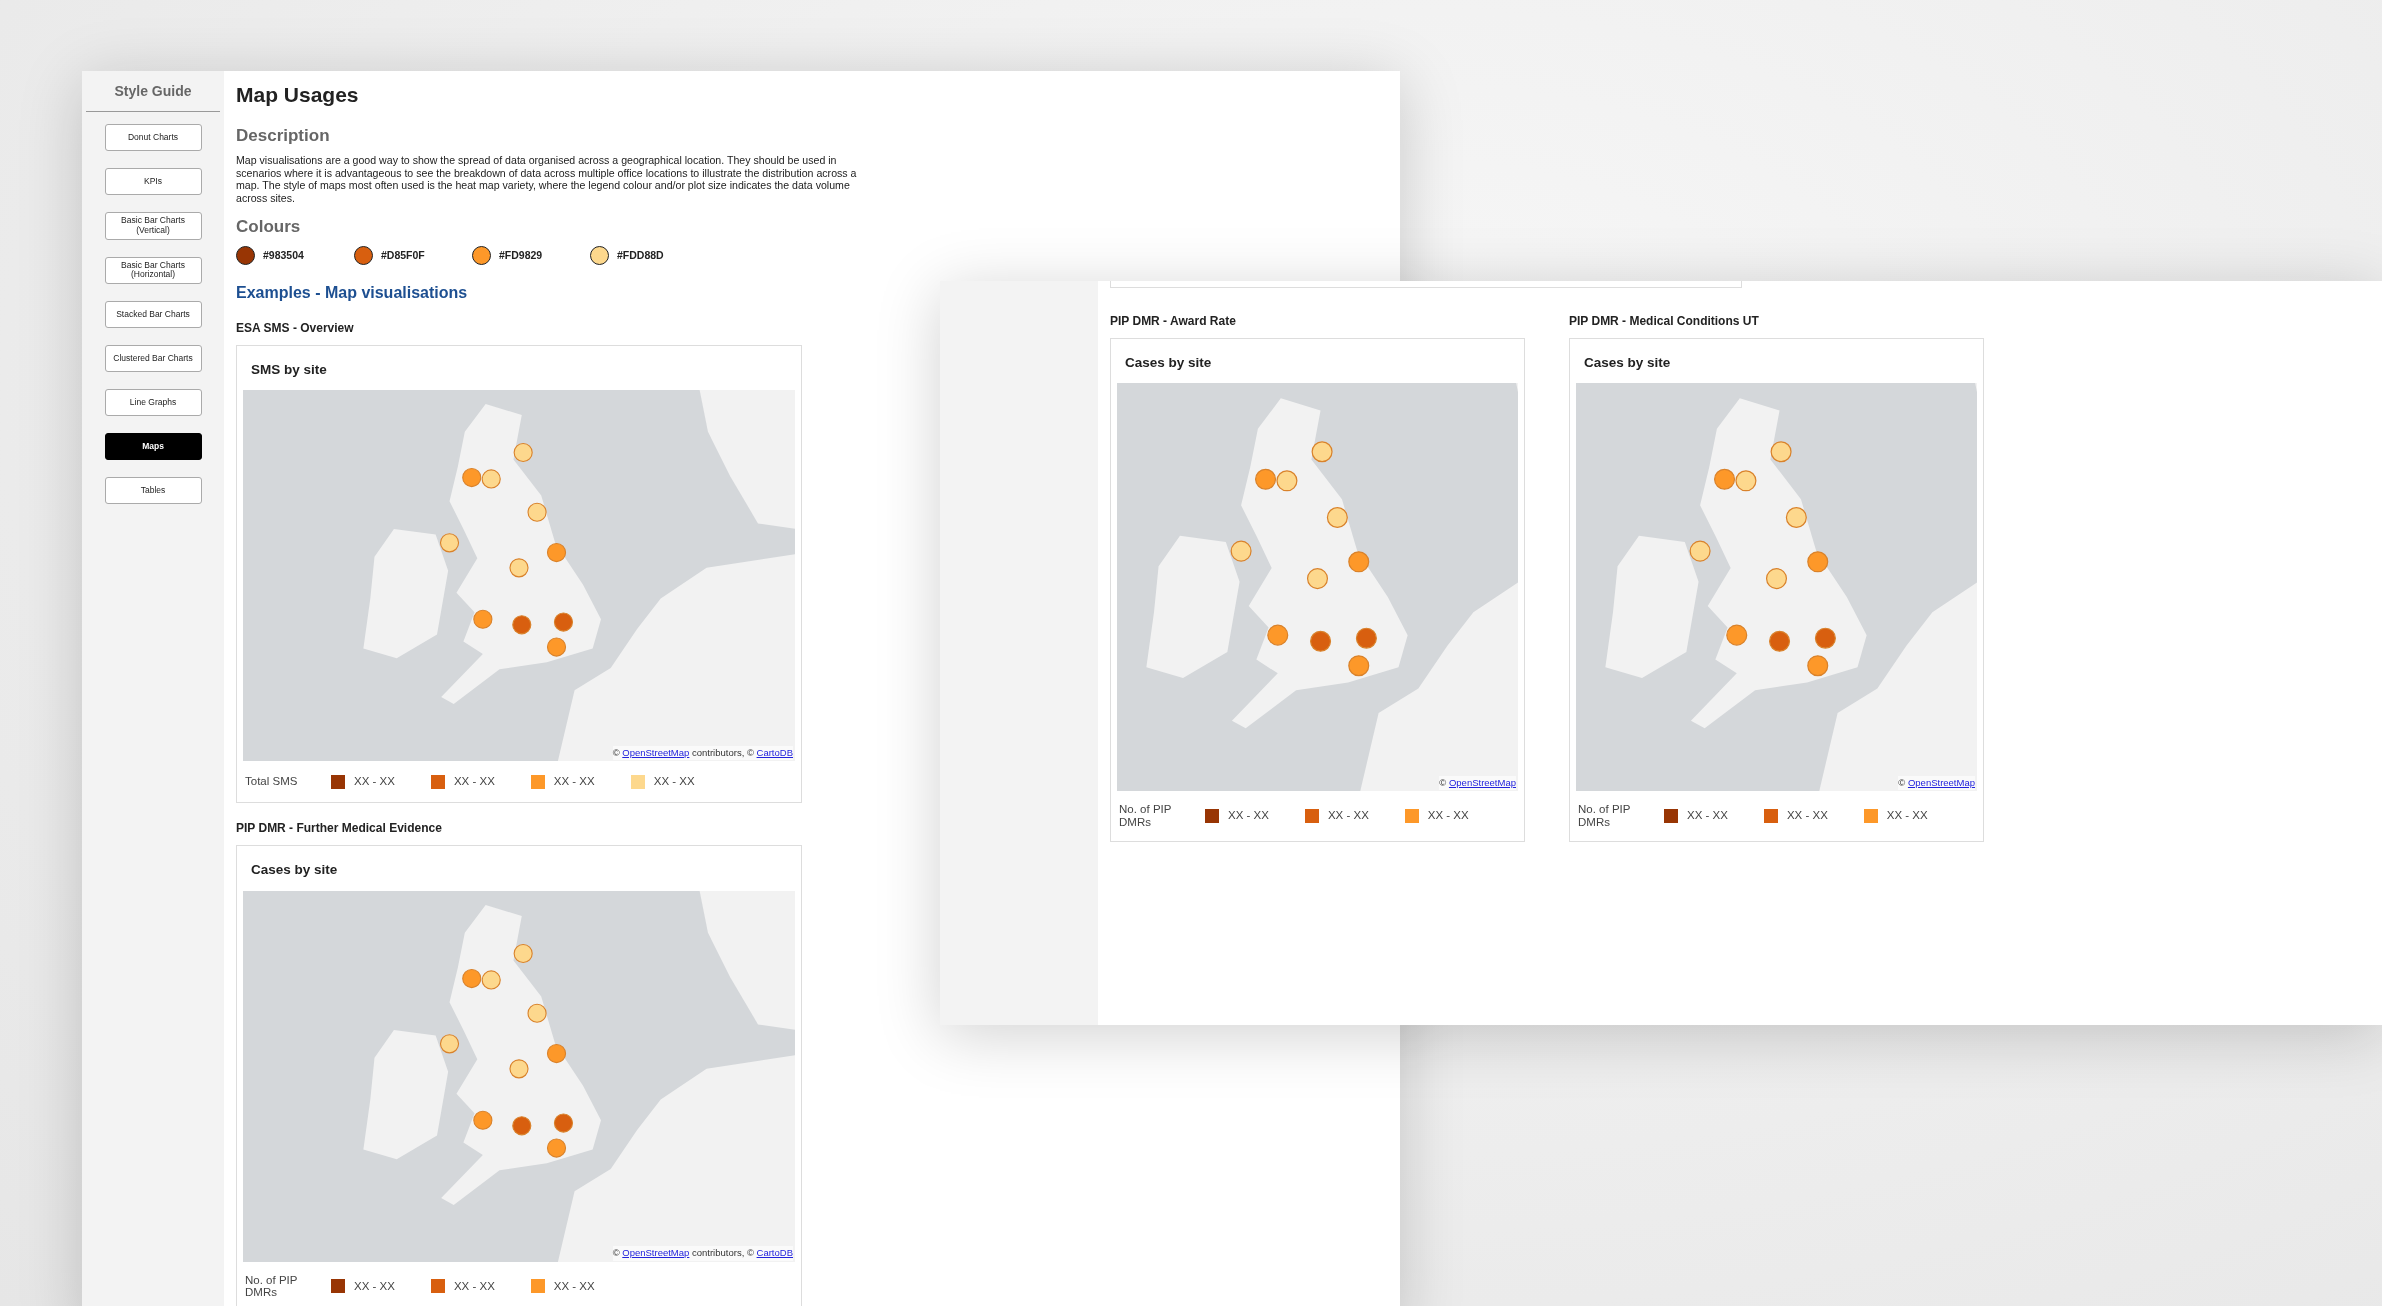 Image resolution: width=2382 pixels, height=1306 pixels. Describe the element at coordinates (339, 829) in the screenshot. I see `section-title: PIP DMR - Further Medical Evidence` at that location.